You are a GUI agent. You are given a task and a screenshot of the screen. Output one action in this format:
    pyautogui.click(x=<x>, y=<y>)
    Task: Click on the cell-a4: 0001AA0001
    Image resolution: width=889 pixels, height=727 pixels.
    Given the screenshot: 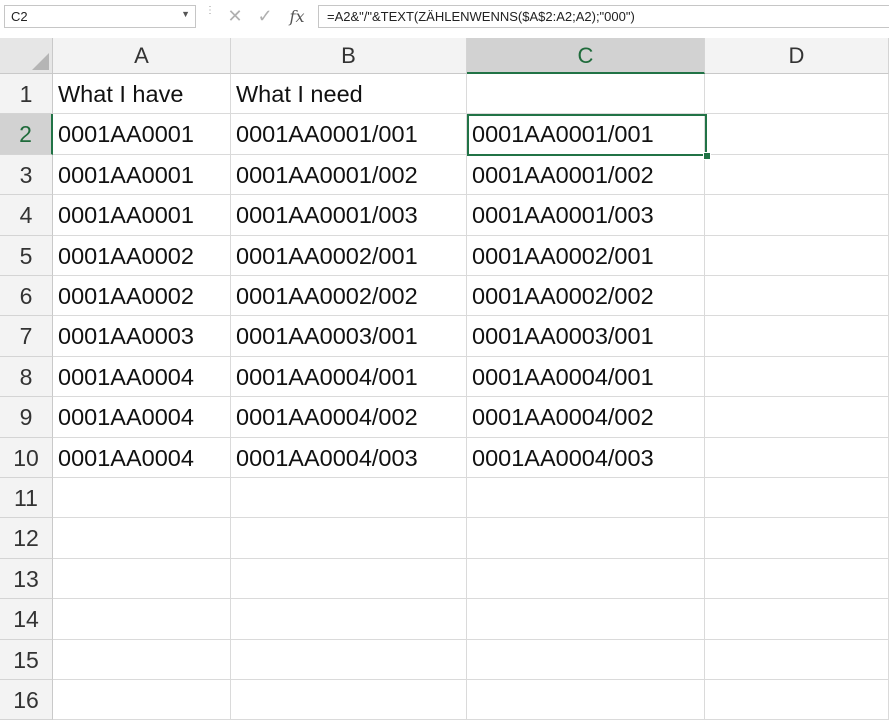 What is the action you would take?
    pyautogui.click(x=142, y=215)
    